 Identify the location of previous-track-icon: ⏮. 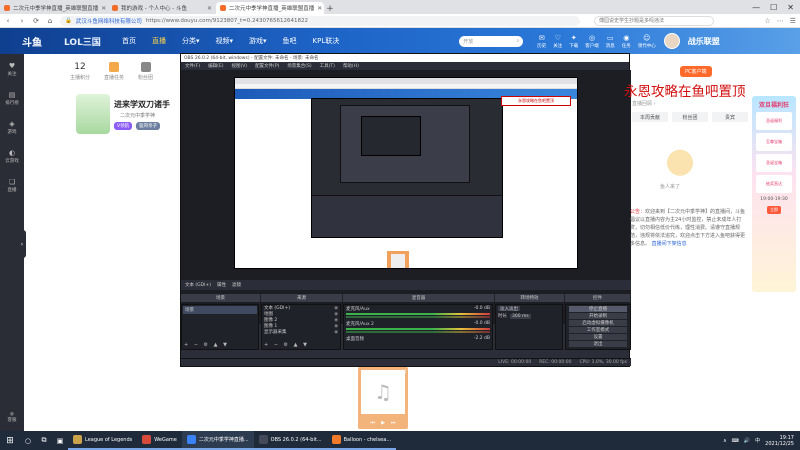
(373, 423).